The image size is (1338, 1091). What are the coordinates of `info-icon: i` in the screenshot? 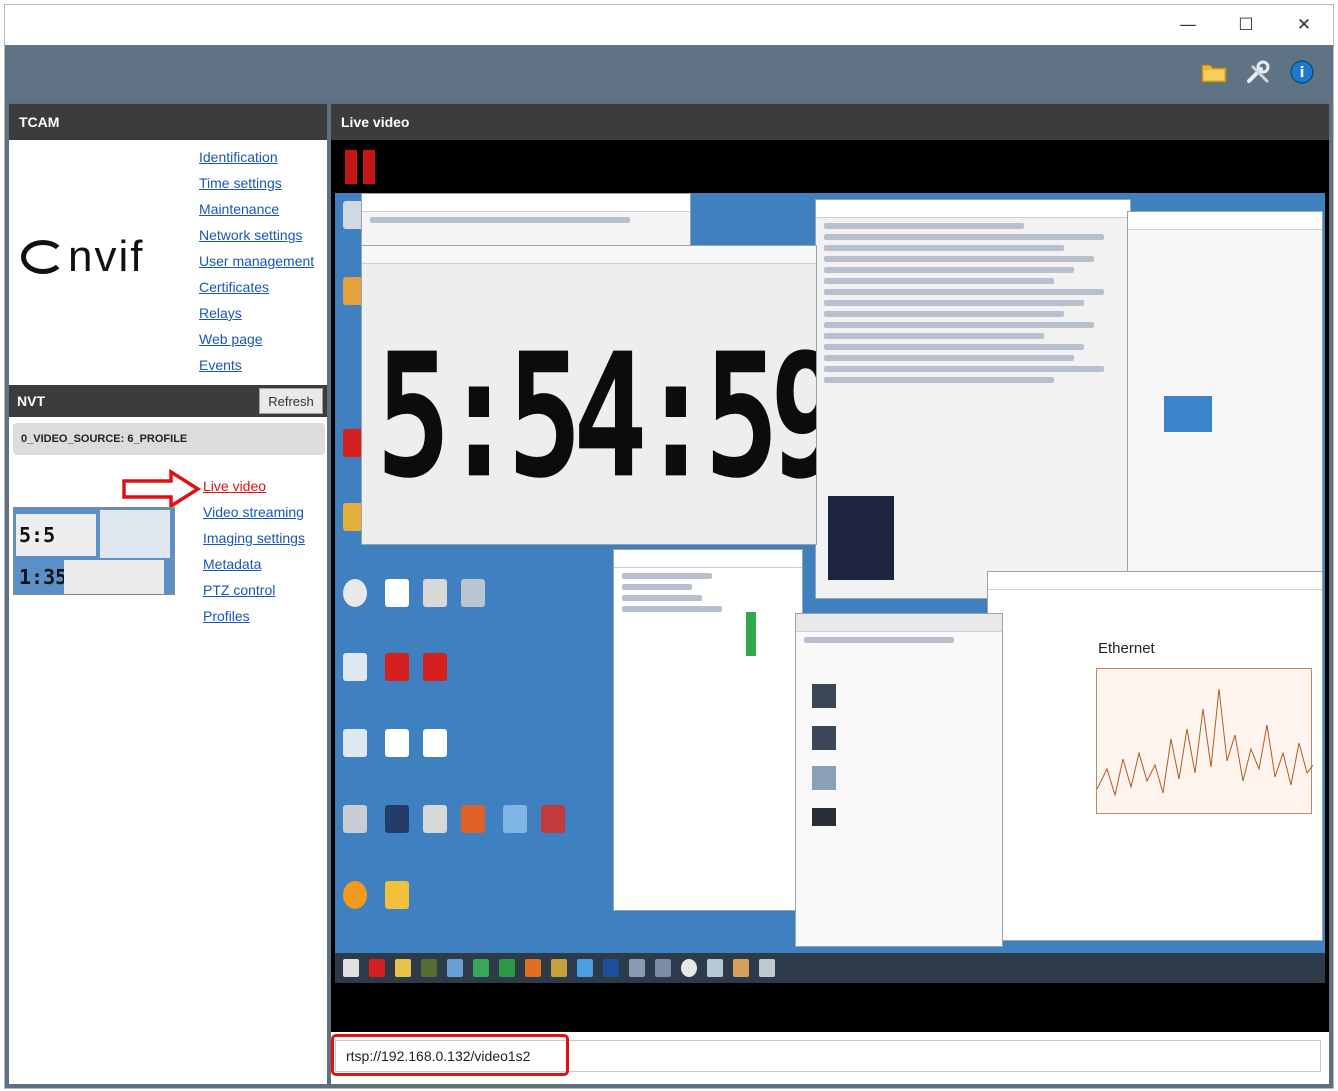 It's located at (1302, 72).